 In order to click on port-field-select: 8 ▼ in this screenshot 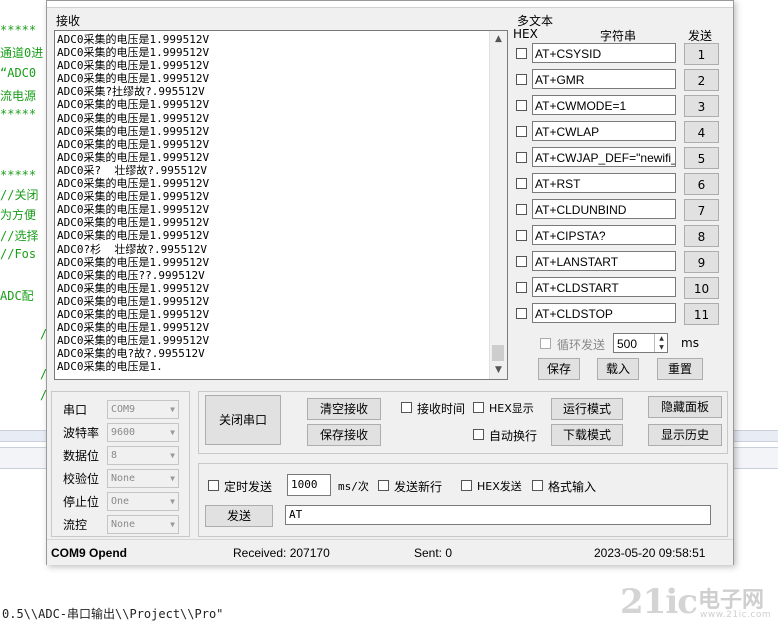, I will do `click(143, 455)`.